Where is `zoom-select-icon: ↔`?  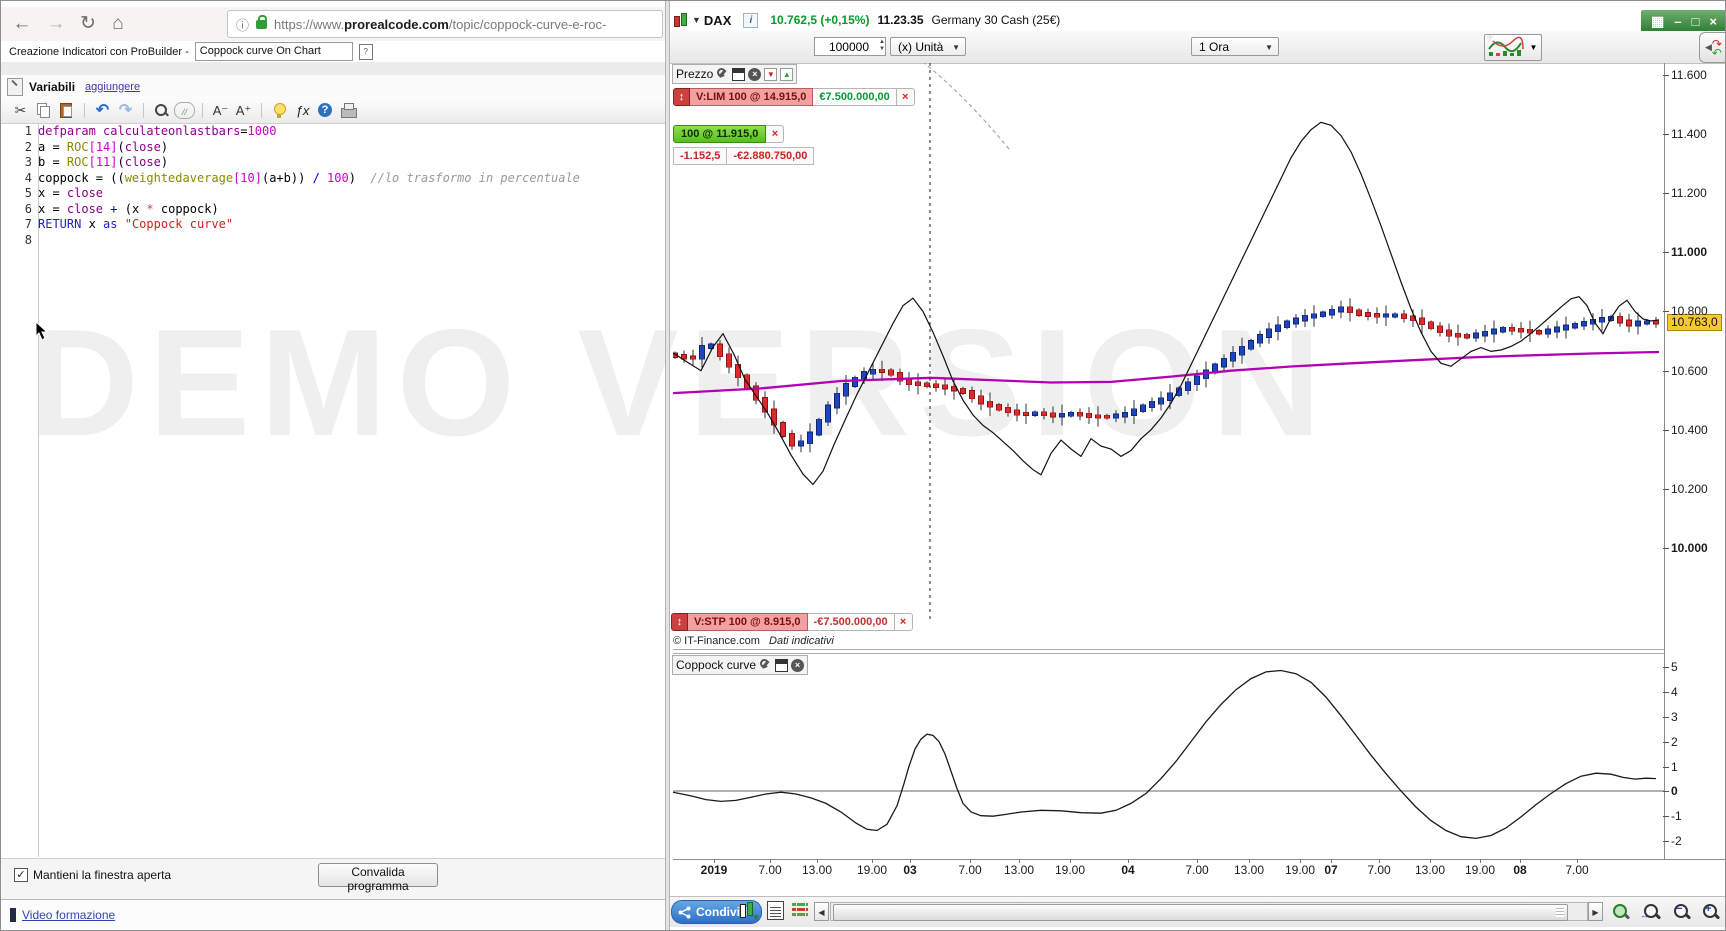
zoom-select-icon: ↔ is located at coordinates (1651, 912).